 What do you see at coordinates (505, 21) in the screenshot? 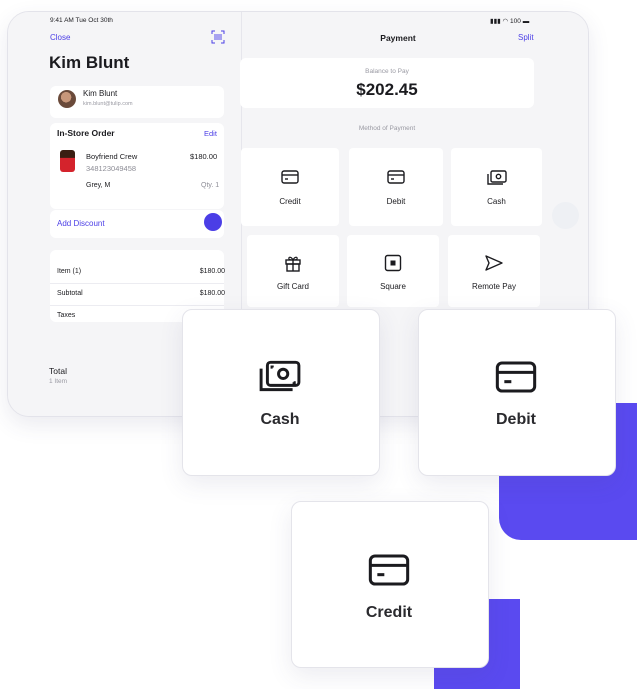
I see `wifi-icon: ◠` at bounding box center [505, 21].